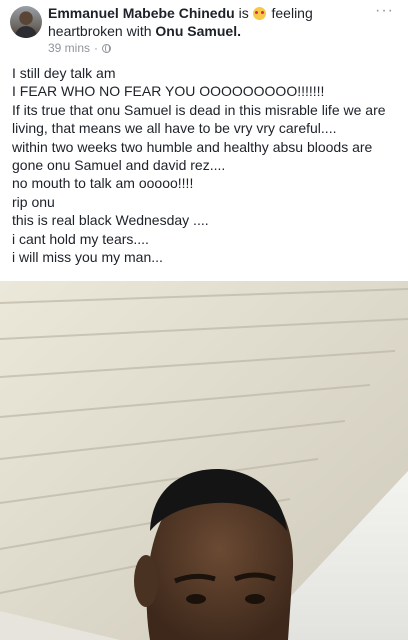 The height and width of the screenshot is (640, 408). Describe the element at coordinates (198, 31) in the screenshot. I see `tagged-friend: Onu Samuel.` at that location.